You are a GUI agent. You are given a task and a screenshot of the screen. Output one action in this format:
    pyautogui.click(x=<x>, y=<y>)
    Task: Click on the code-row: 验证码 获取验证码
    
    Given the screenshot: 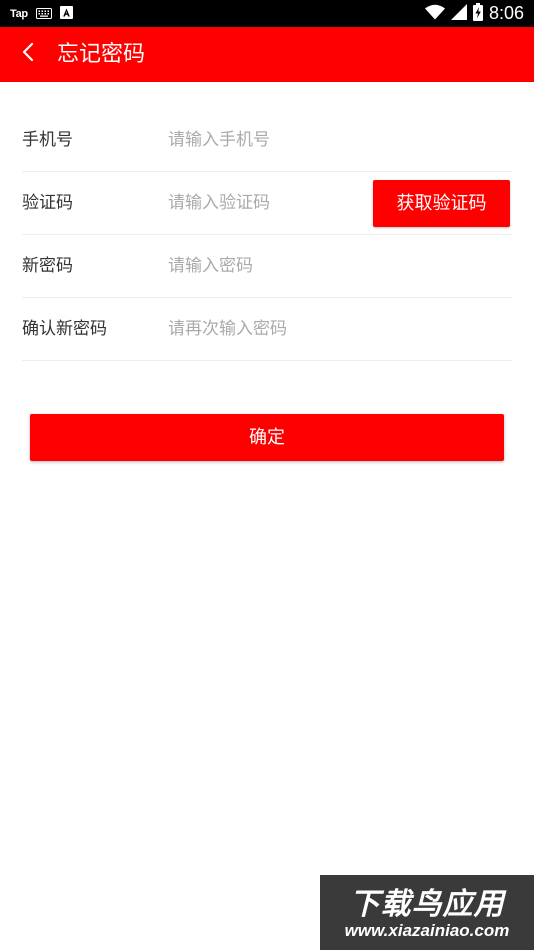 What is the action you would take?
    pyautogui.click(x=267, y=203)
    